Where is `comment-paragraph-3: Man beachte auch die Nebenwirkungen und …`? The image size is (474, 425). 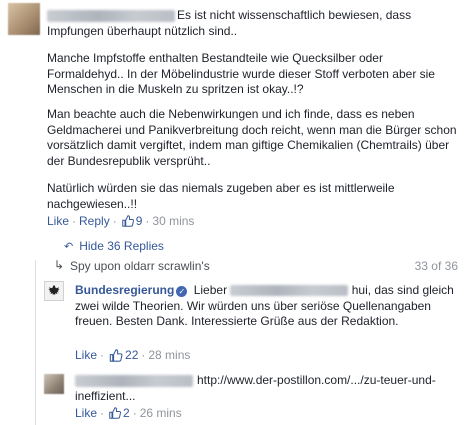
comment-paragraph-3: Man beachte auch die Nebenwirkungen und … is located at coordinates (252, 137).